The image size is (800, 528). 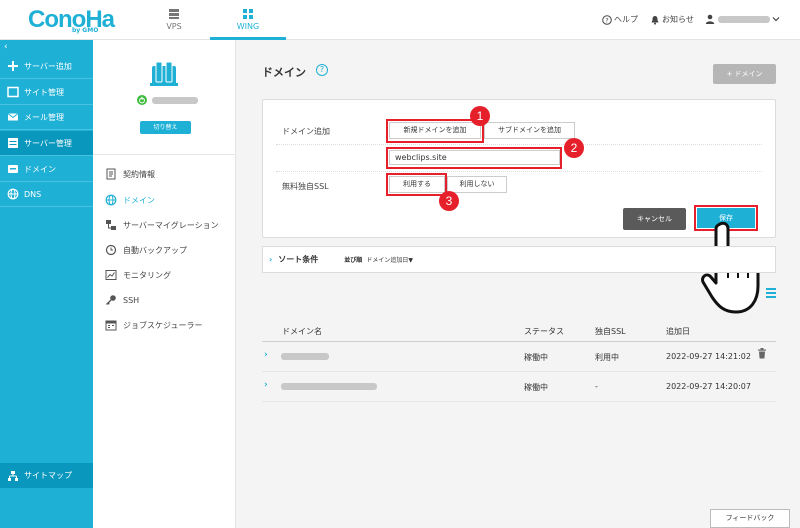 I want to click on plus-icon, so click(x=13, y=66).